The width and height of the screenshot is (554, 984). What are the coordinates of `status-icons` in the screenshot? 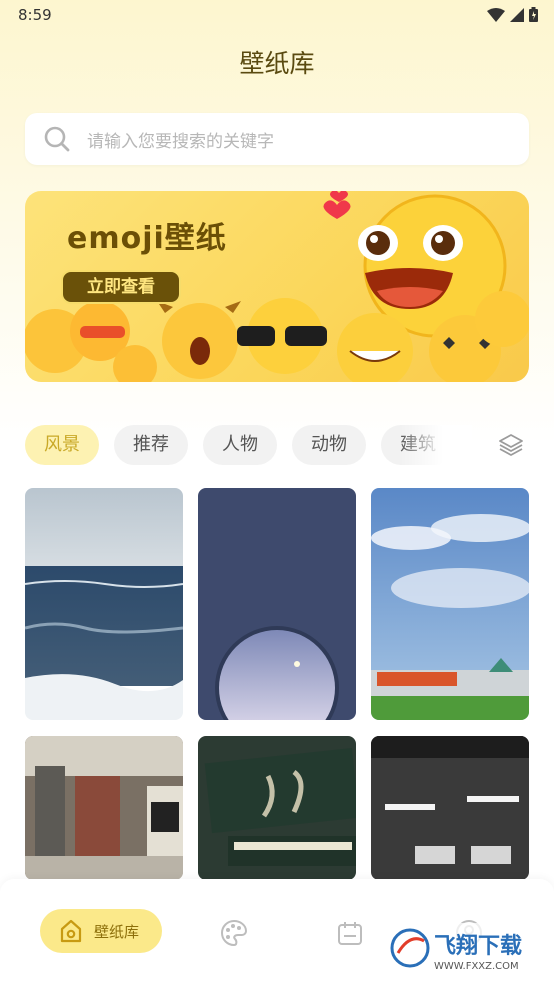 It's located at (512, 14).